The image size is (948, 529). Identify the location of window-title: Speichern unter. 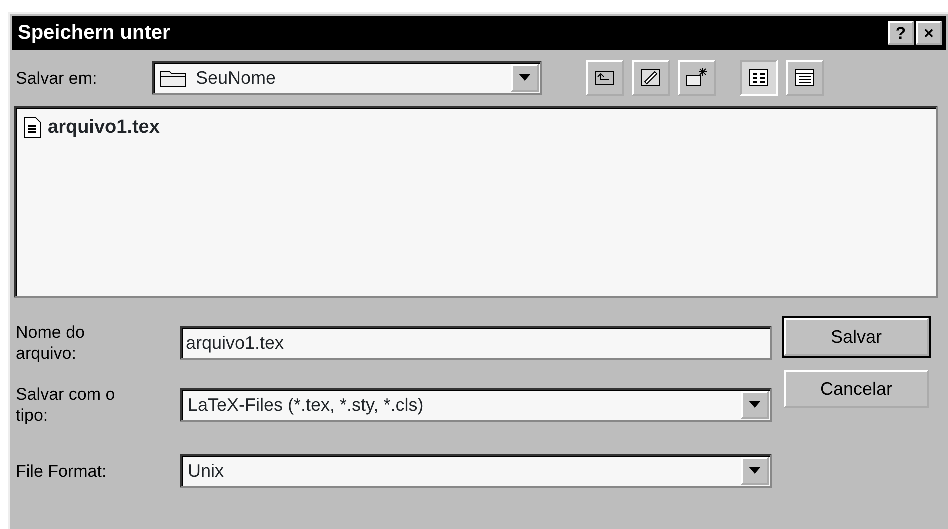
(95, 33).